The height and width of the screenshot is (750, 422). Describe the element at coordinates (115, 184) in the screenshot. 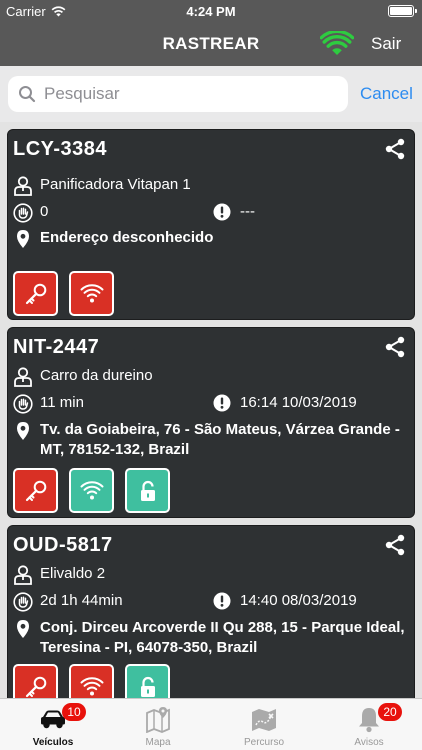

I see `driver-name: Panificadora Vitapan 1` at that location.